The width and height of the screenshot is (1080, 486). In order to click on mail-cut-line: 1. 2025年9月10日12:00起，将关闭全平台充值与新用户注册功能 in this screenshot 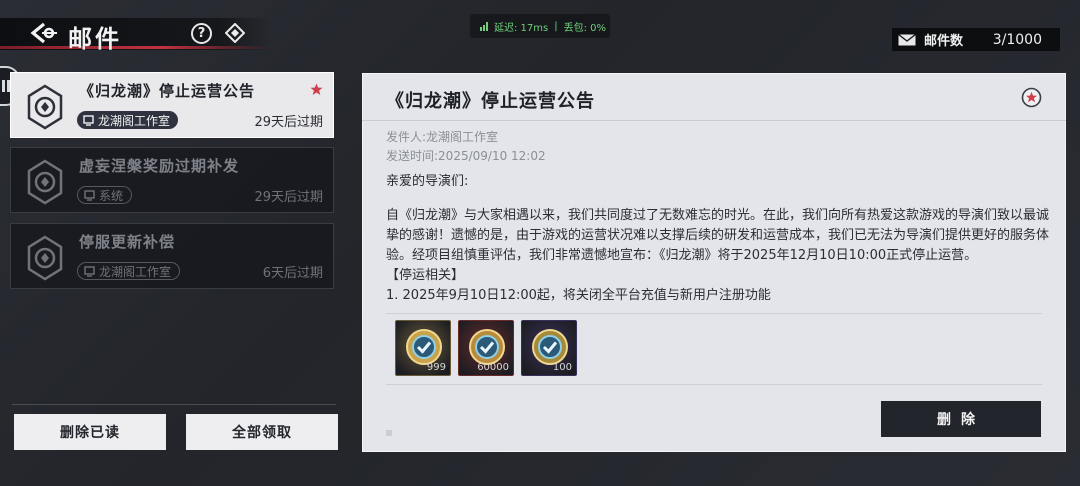, I will do `click(578, 295)`.